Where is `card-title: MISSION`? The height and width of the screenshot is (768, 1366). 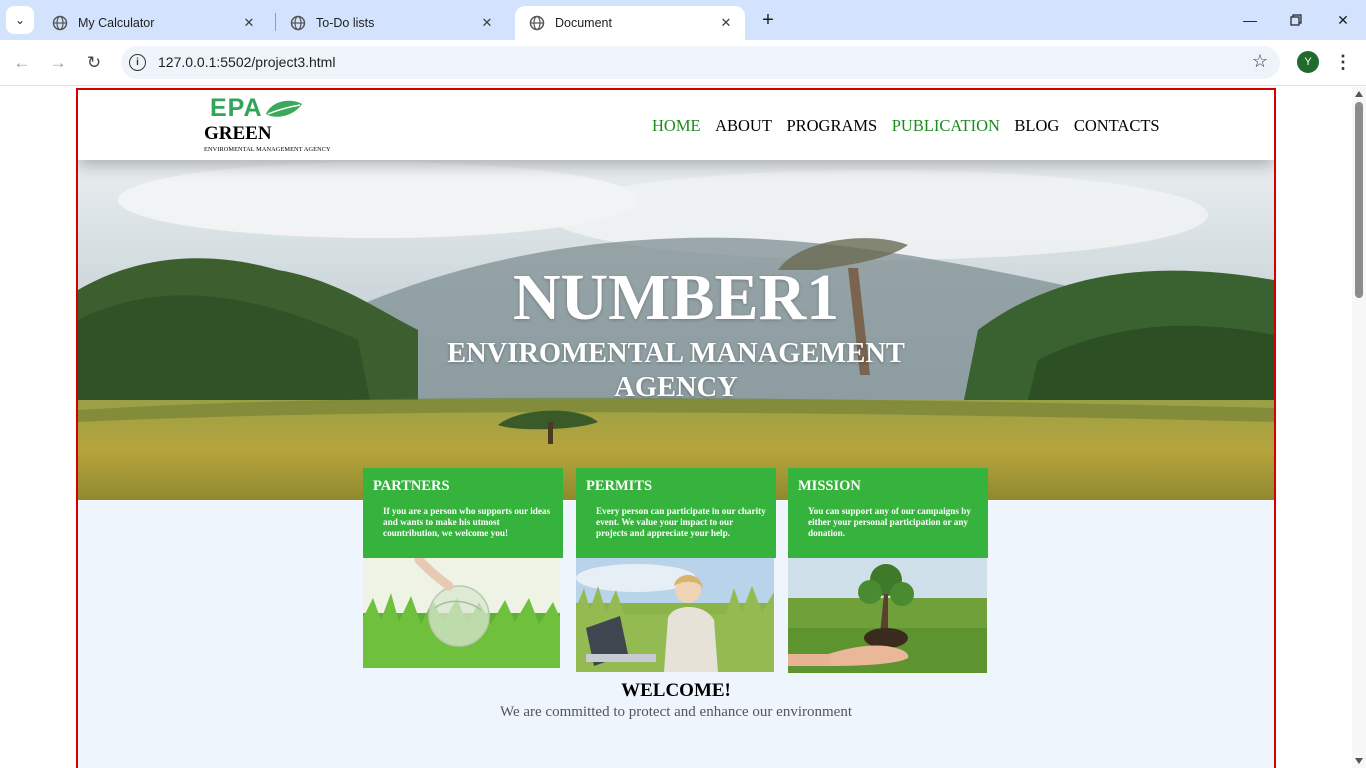 card-title: MISSION is located at coordinates (829, 486).